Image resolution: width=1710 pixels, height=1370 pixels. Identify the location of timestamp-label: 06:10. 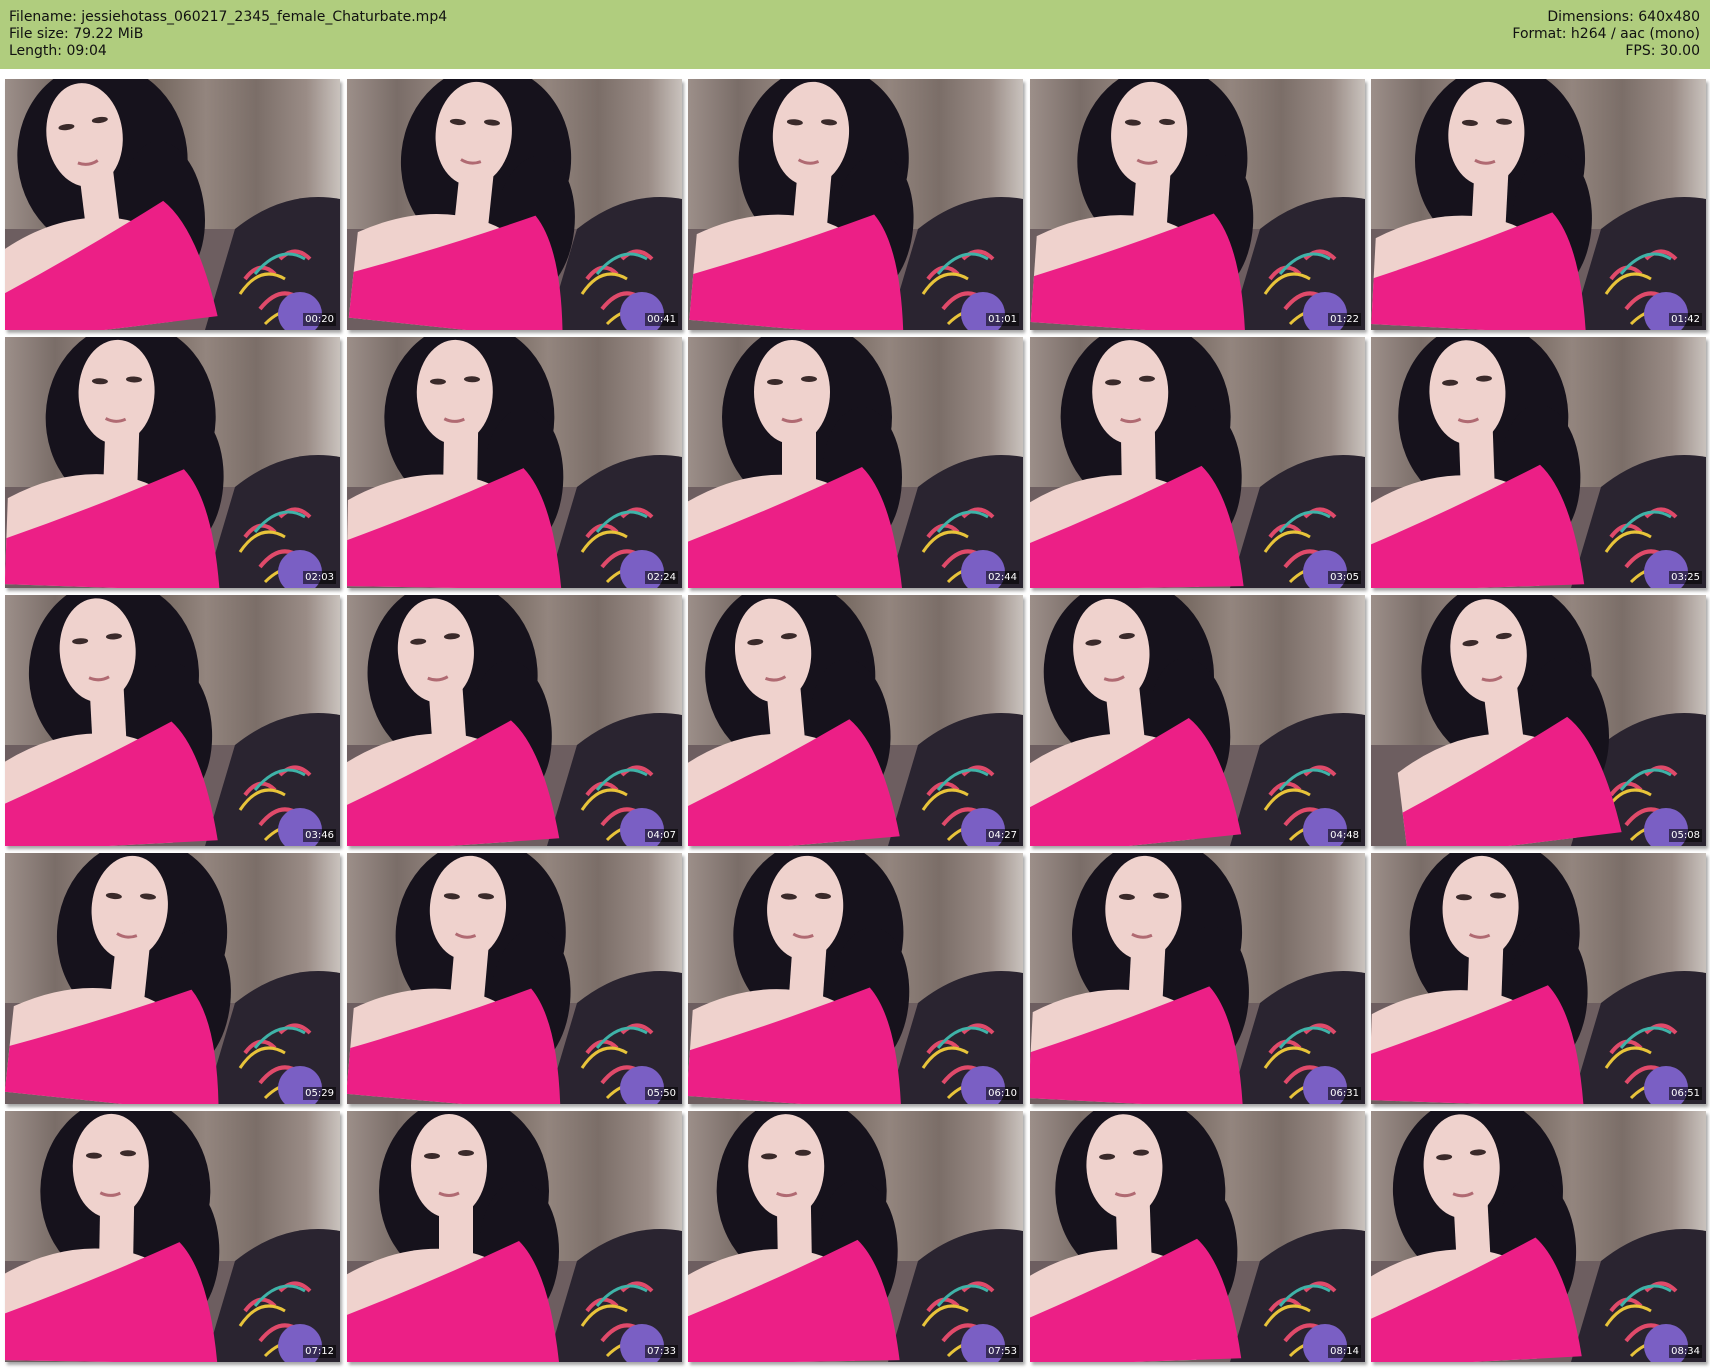
(1002, 1093).